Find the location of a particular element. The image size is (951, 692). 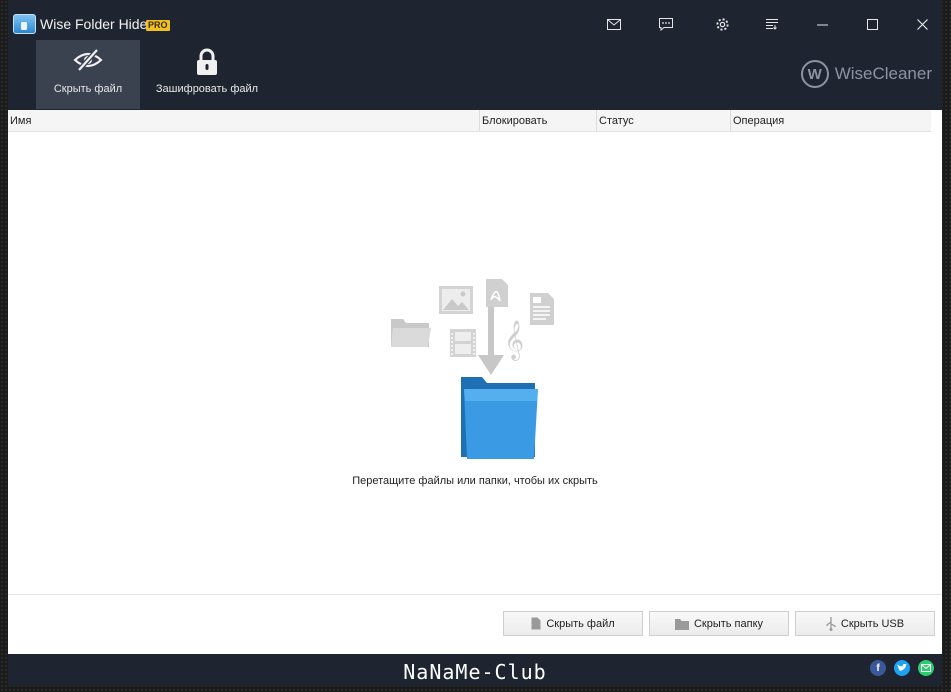

usb-icon is located at coordinates (831, 623).